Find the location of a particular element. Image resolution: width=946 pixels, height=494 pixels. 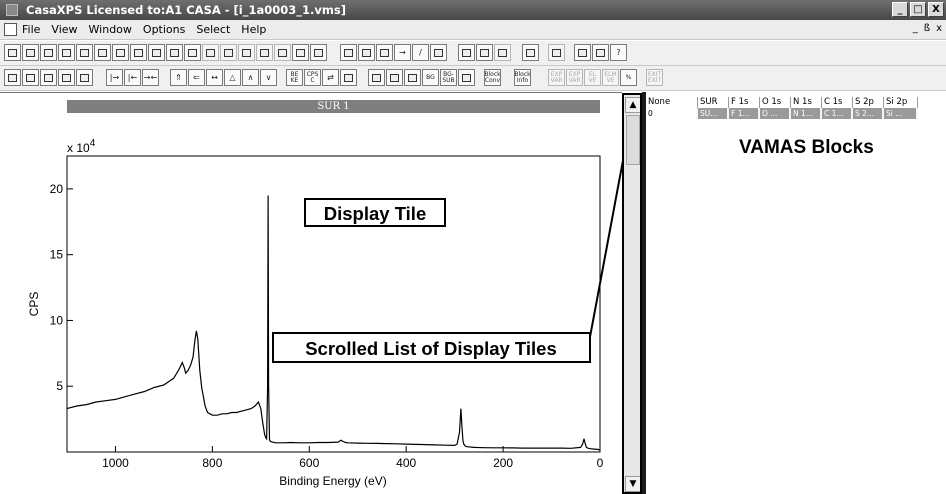

copy-metafile-icon is located at coordinates (120, 52).